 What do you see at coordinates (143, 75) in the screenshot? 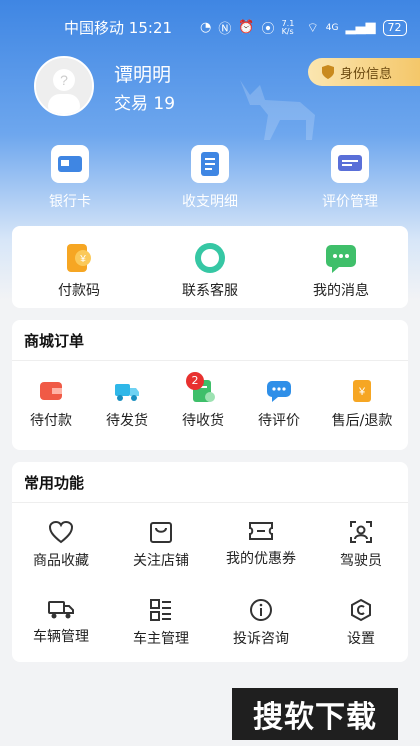
I see `user-name: 谭明明` at bounding box center [143, 75].